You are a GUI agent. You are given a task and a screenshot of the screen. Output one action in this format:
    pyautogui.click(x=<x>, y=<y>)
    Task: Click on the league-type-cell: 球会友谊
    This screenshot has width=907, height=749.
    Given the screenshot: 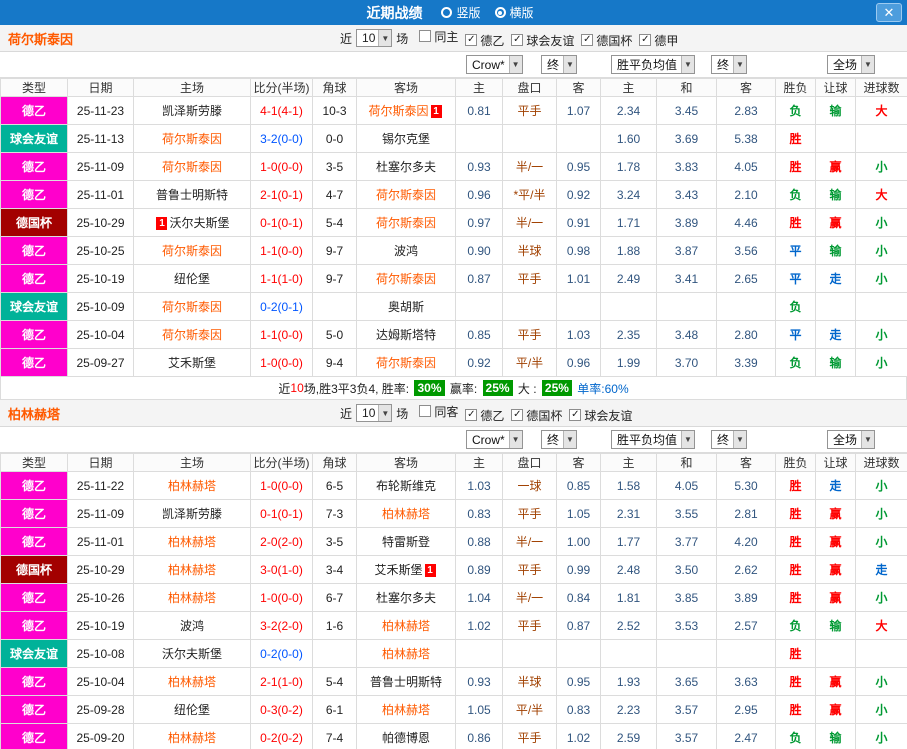 What is the action you would take?
    pyautogui.click(x=34, y=138)
    